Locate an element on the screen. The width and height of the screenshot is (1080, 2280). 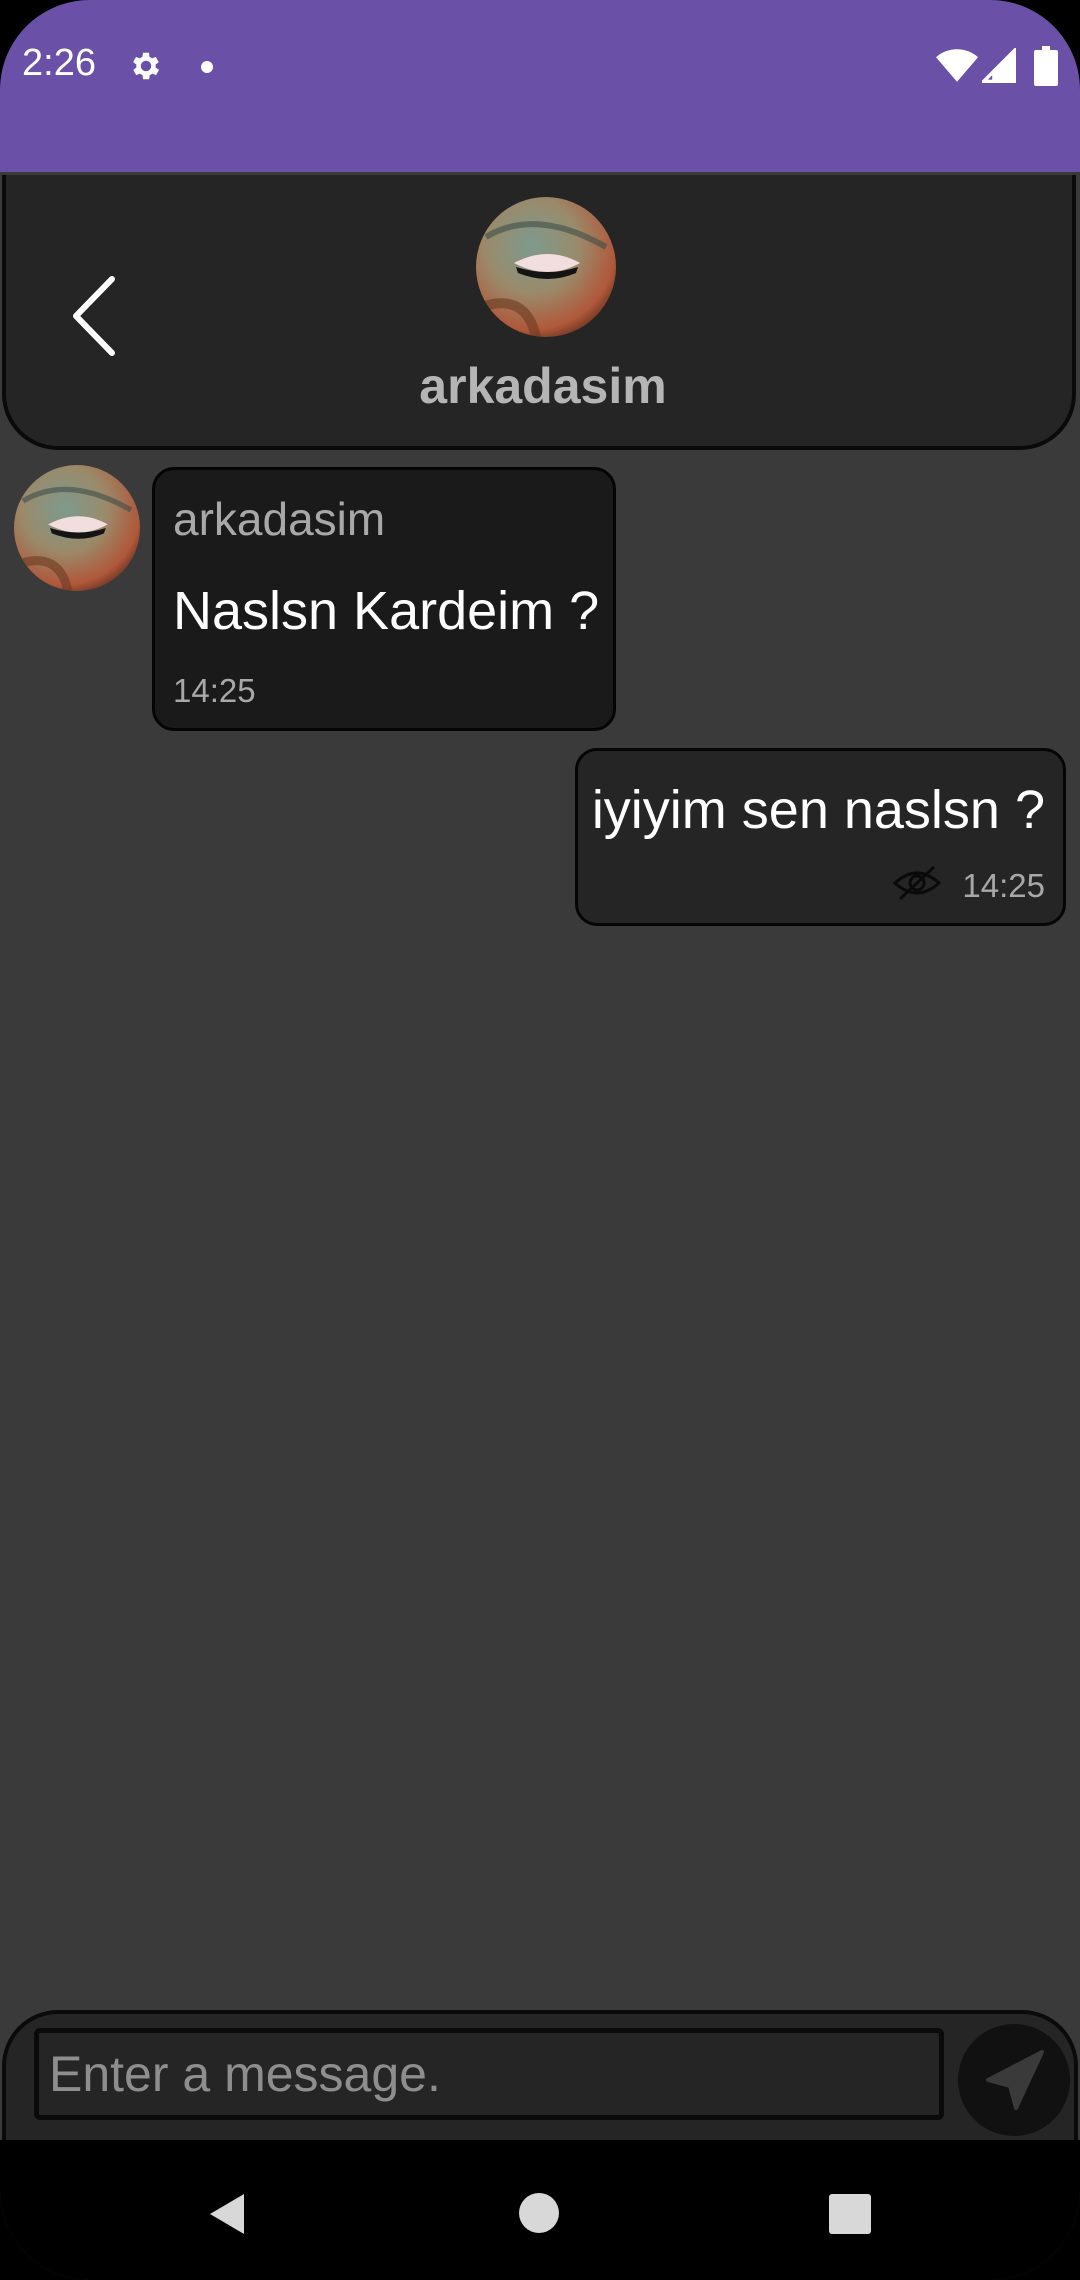
composer-bar is located at coordinates (540, 2075).